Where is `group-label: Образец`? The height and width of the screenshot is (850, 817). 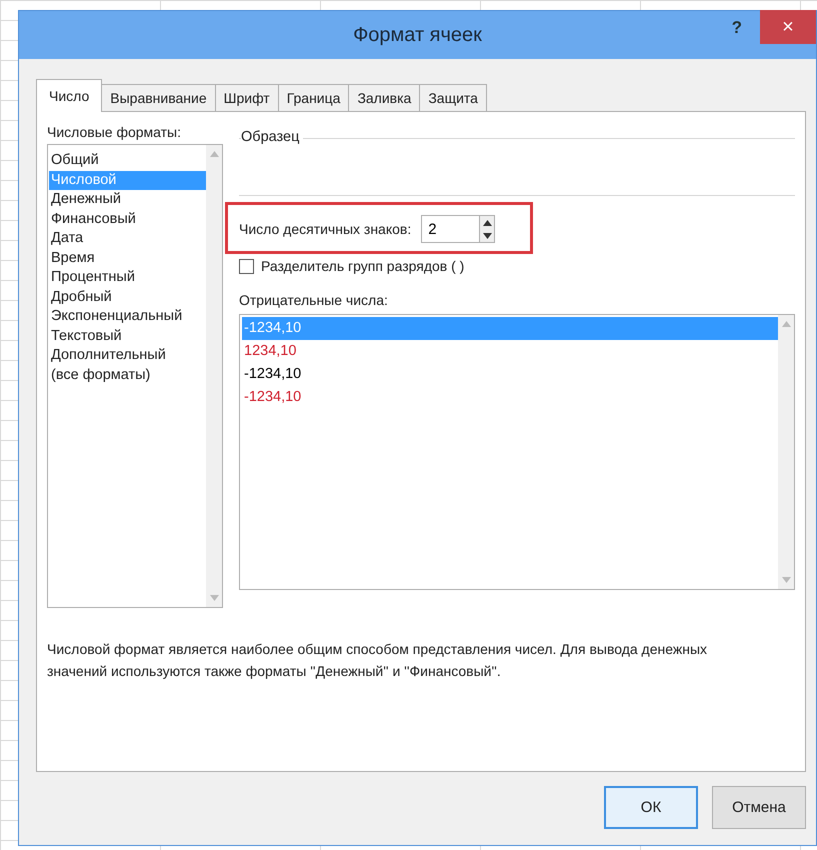 group-label: Образец is located at coordinates (272, 137).